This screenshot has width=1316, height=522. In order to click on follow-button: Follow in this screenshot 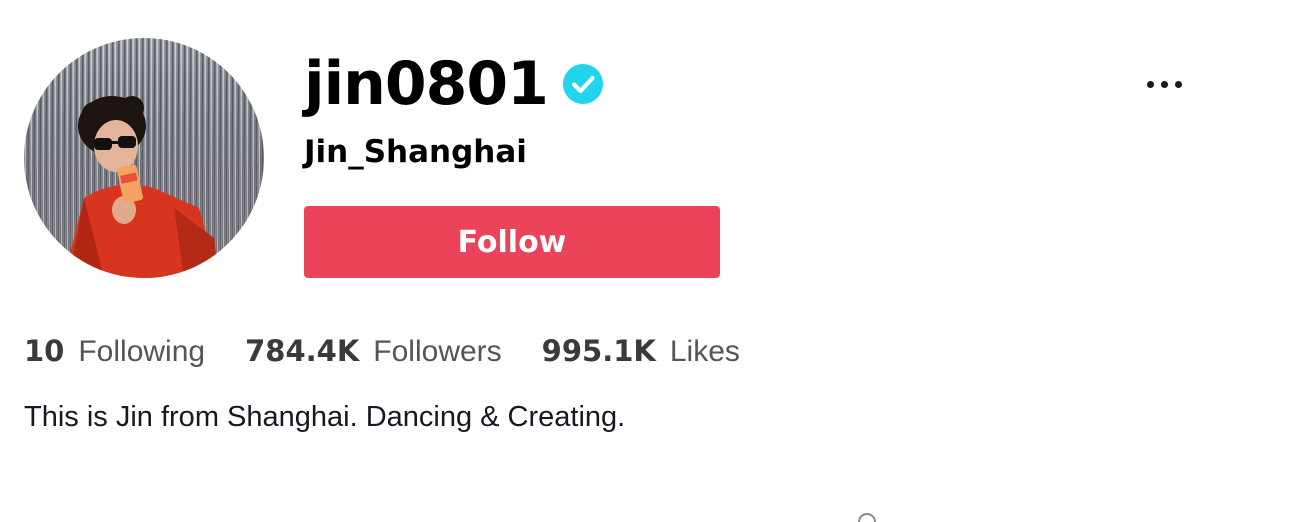, I will do `click(512, 242)`.